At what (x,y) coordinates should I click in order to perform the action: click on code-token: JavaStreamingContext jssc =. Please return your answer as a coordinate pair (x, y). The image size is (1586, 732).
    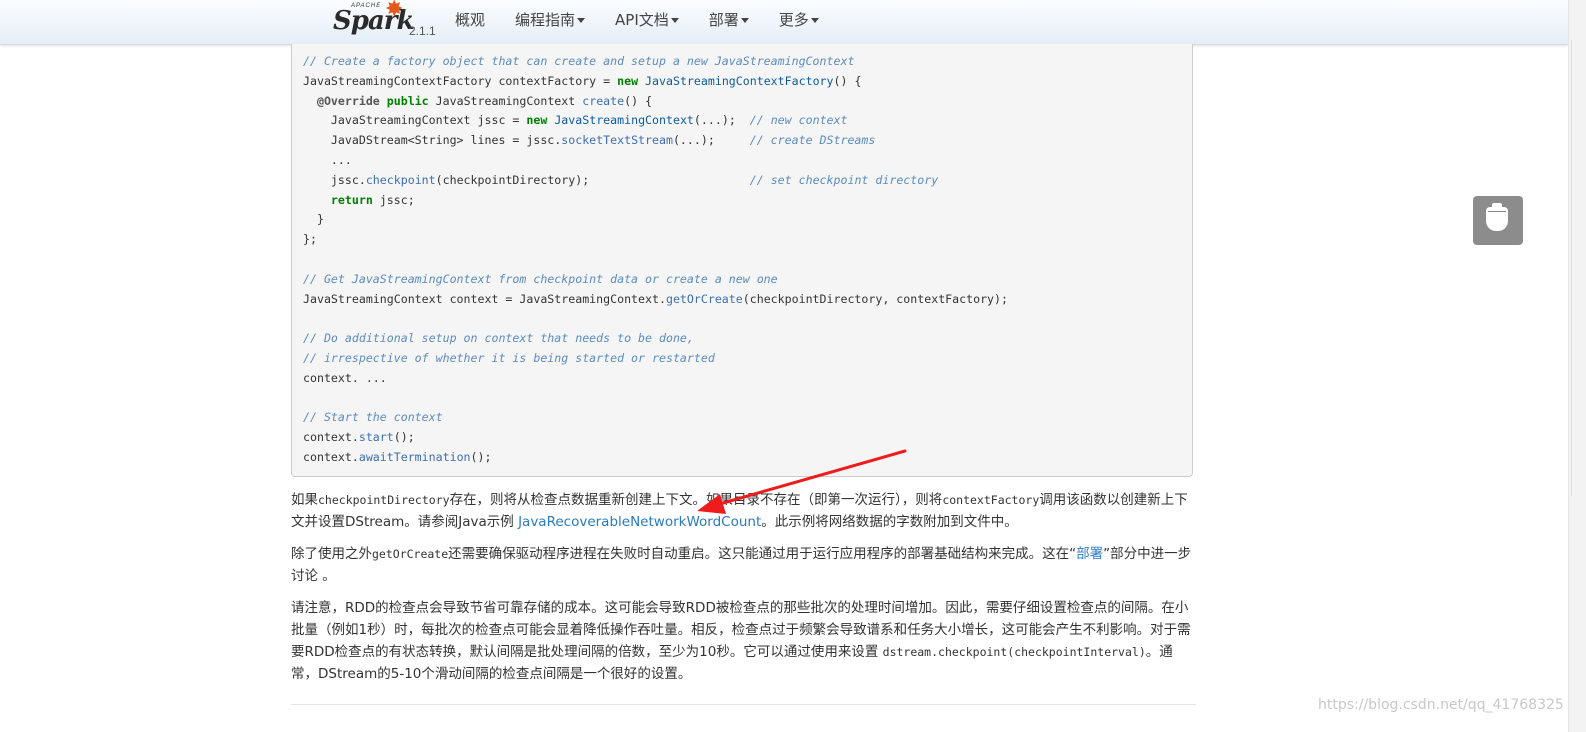
    Looking at the image, I should click on (415, 120).